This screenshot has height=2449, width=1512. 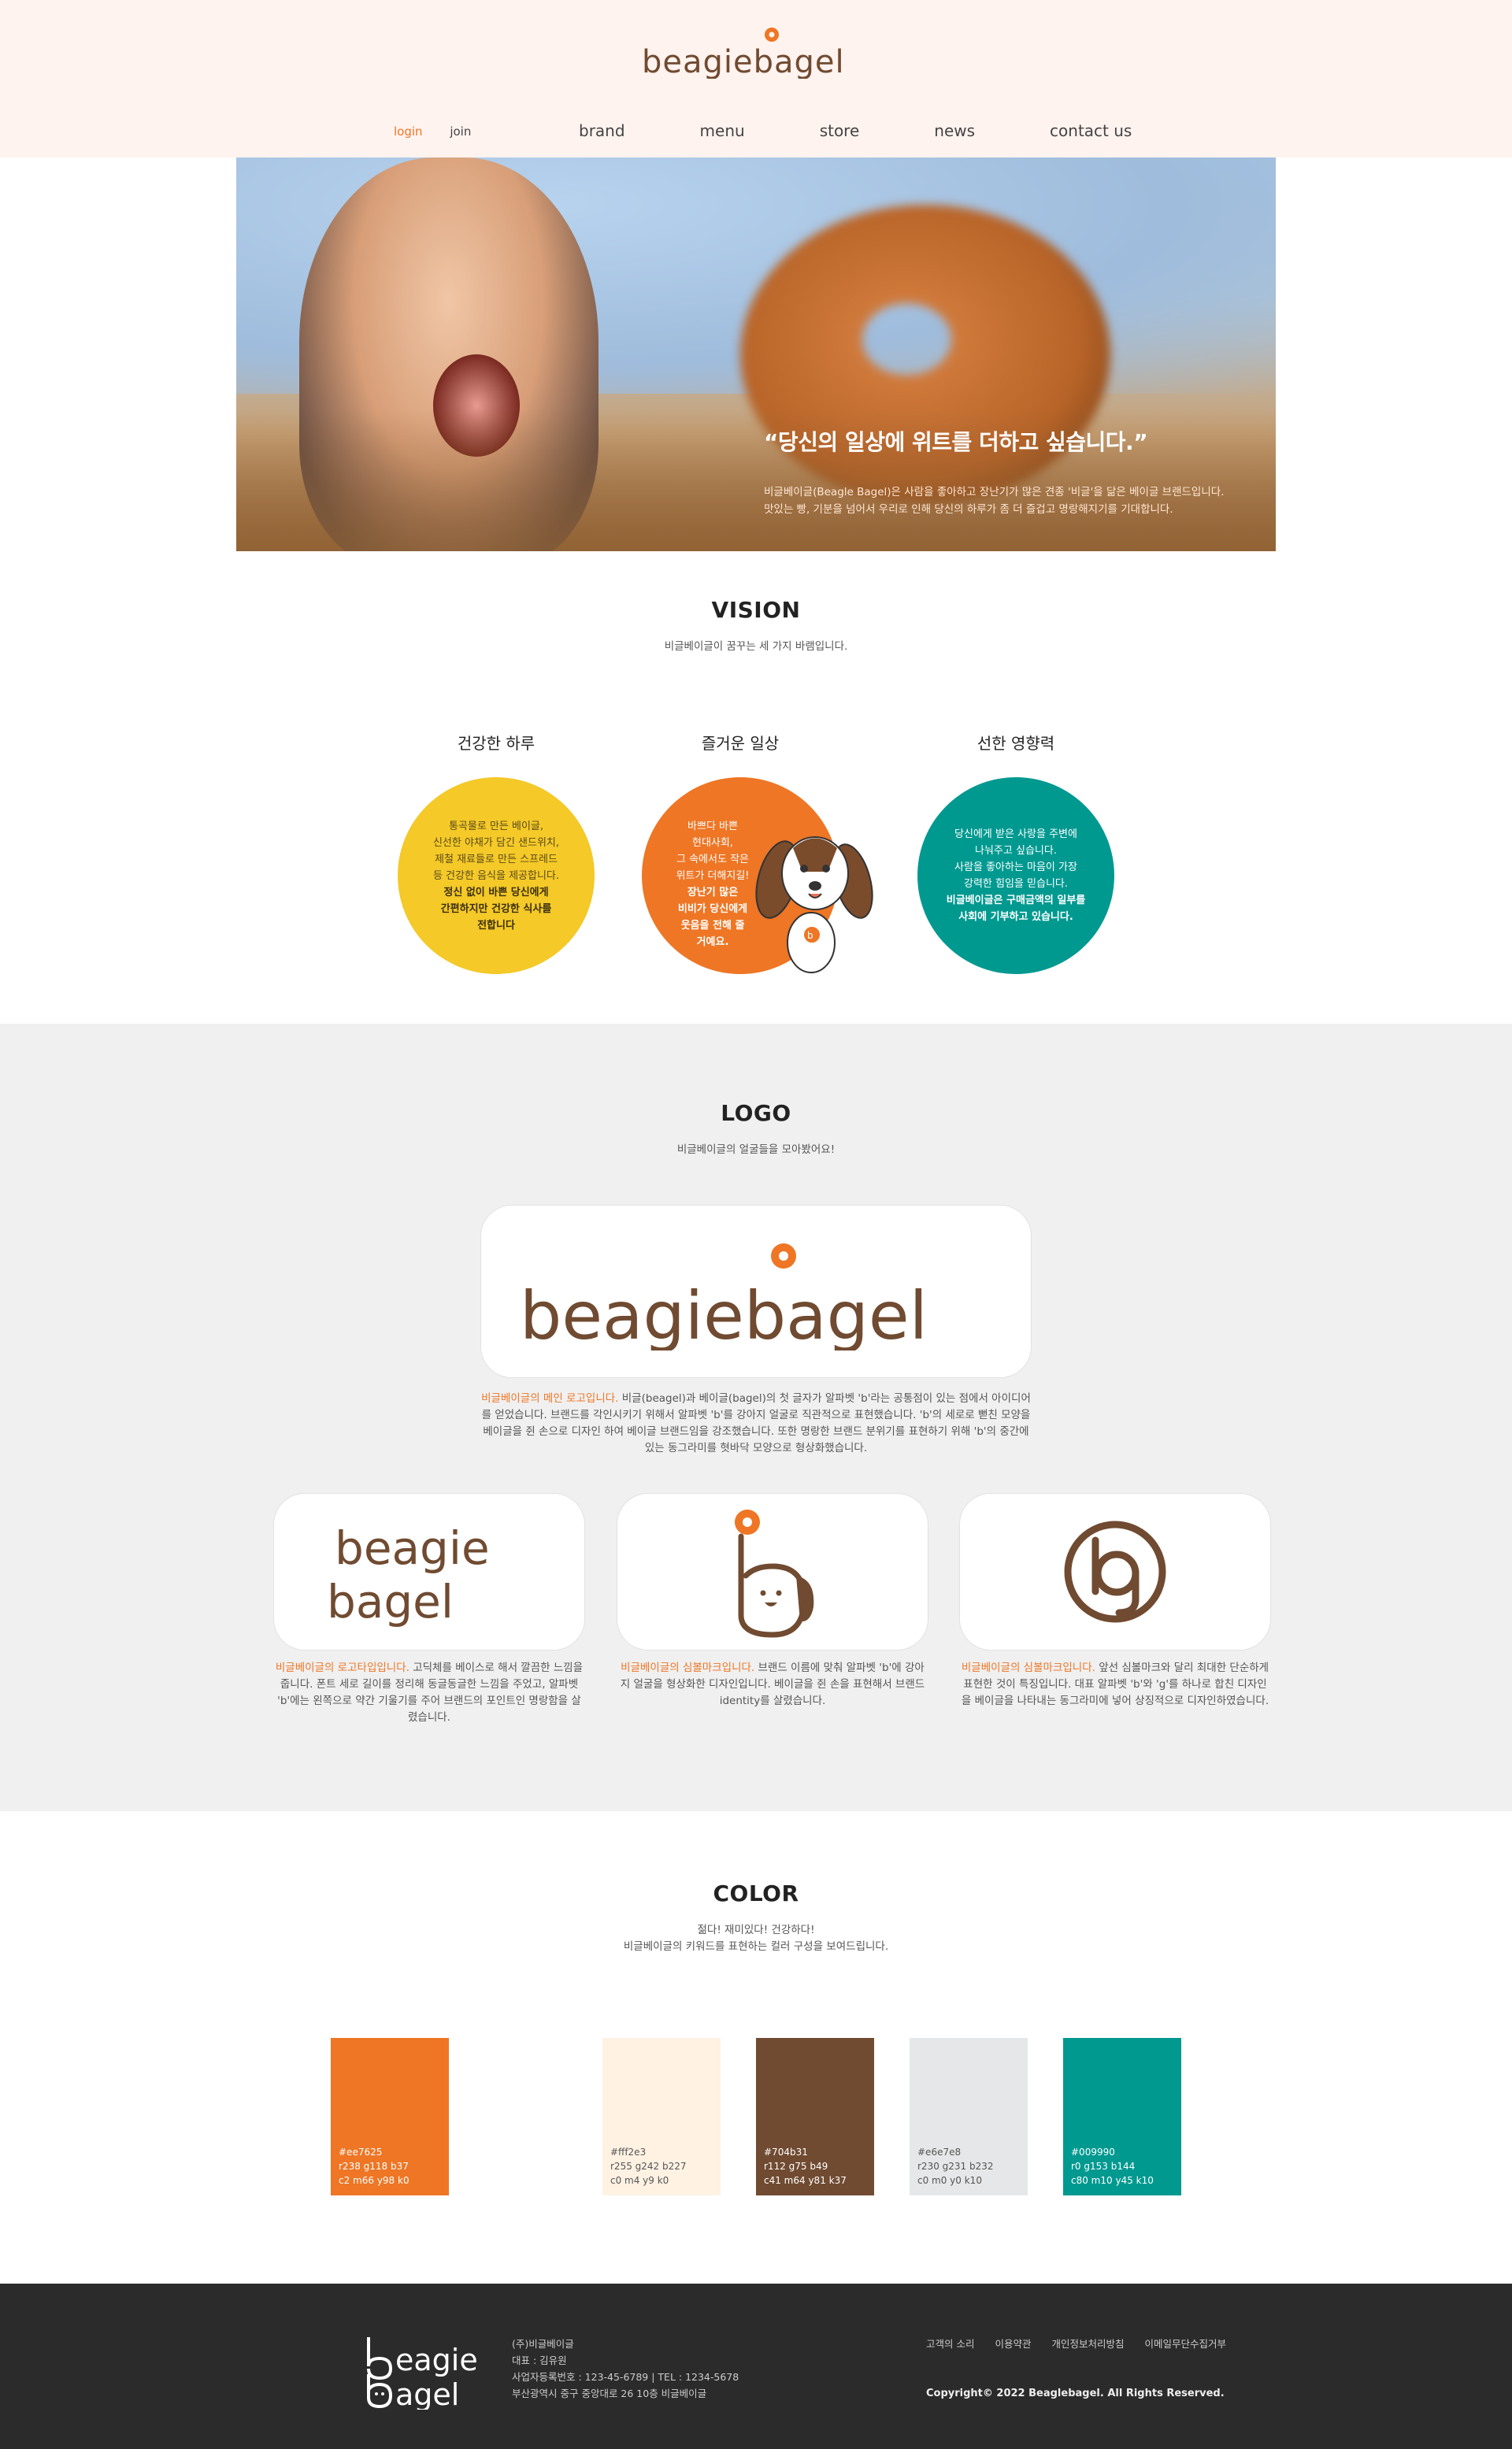 I want to click on hero-headline: “당신의 일상에 위트를 더하고 싶습니다.”, so click(x=956, y=442).